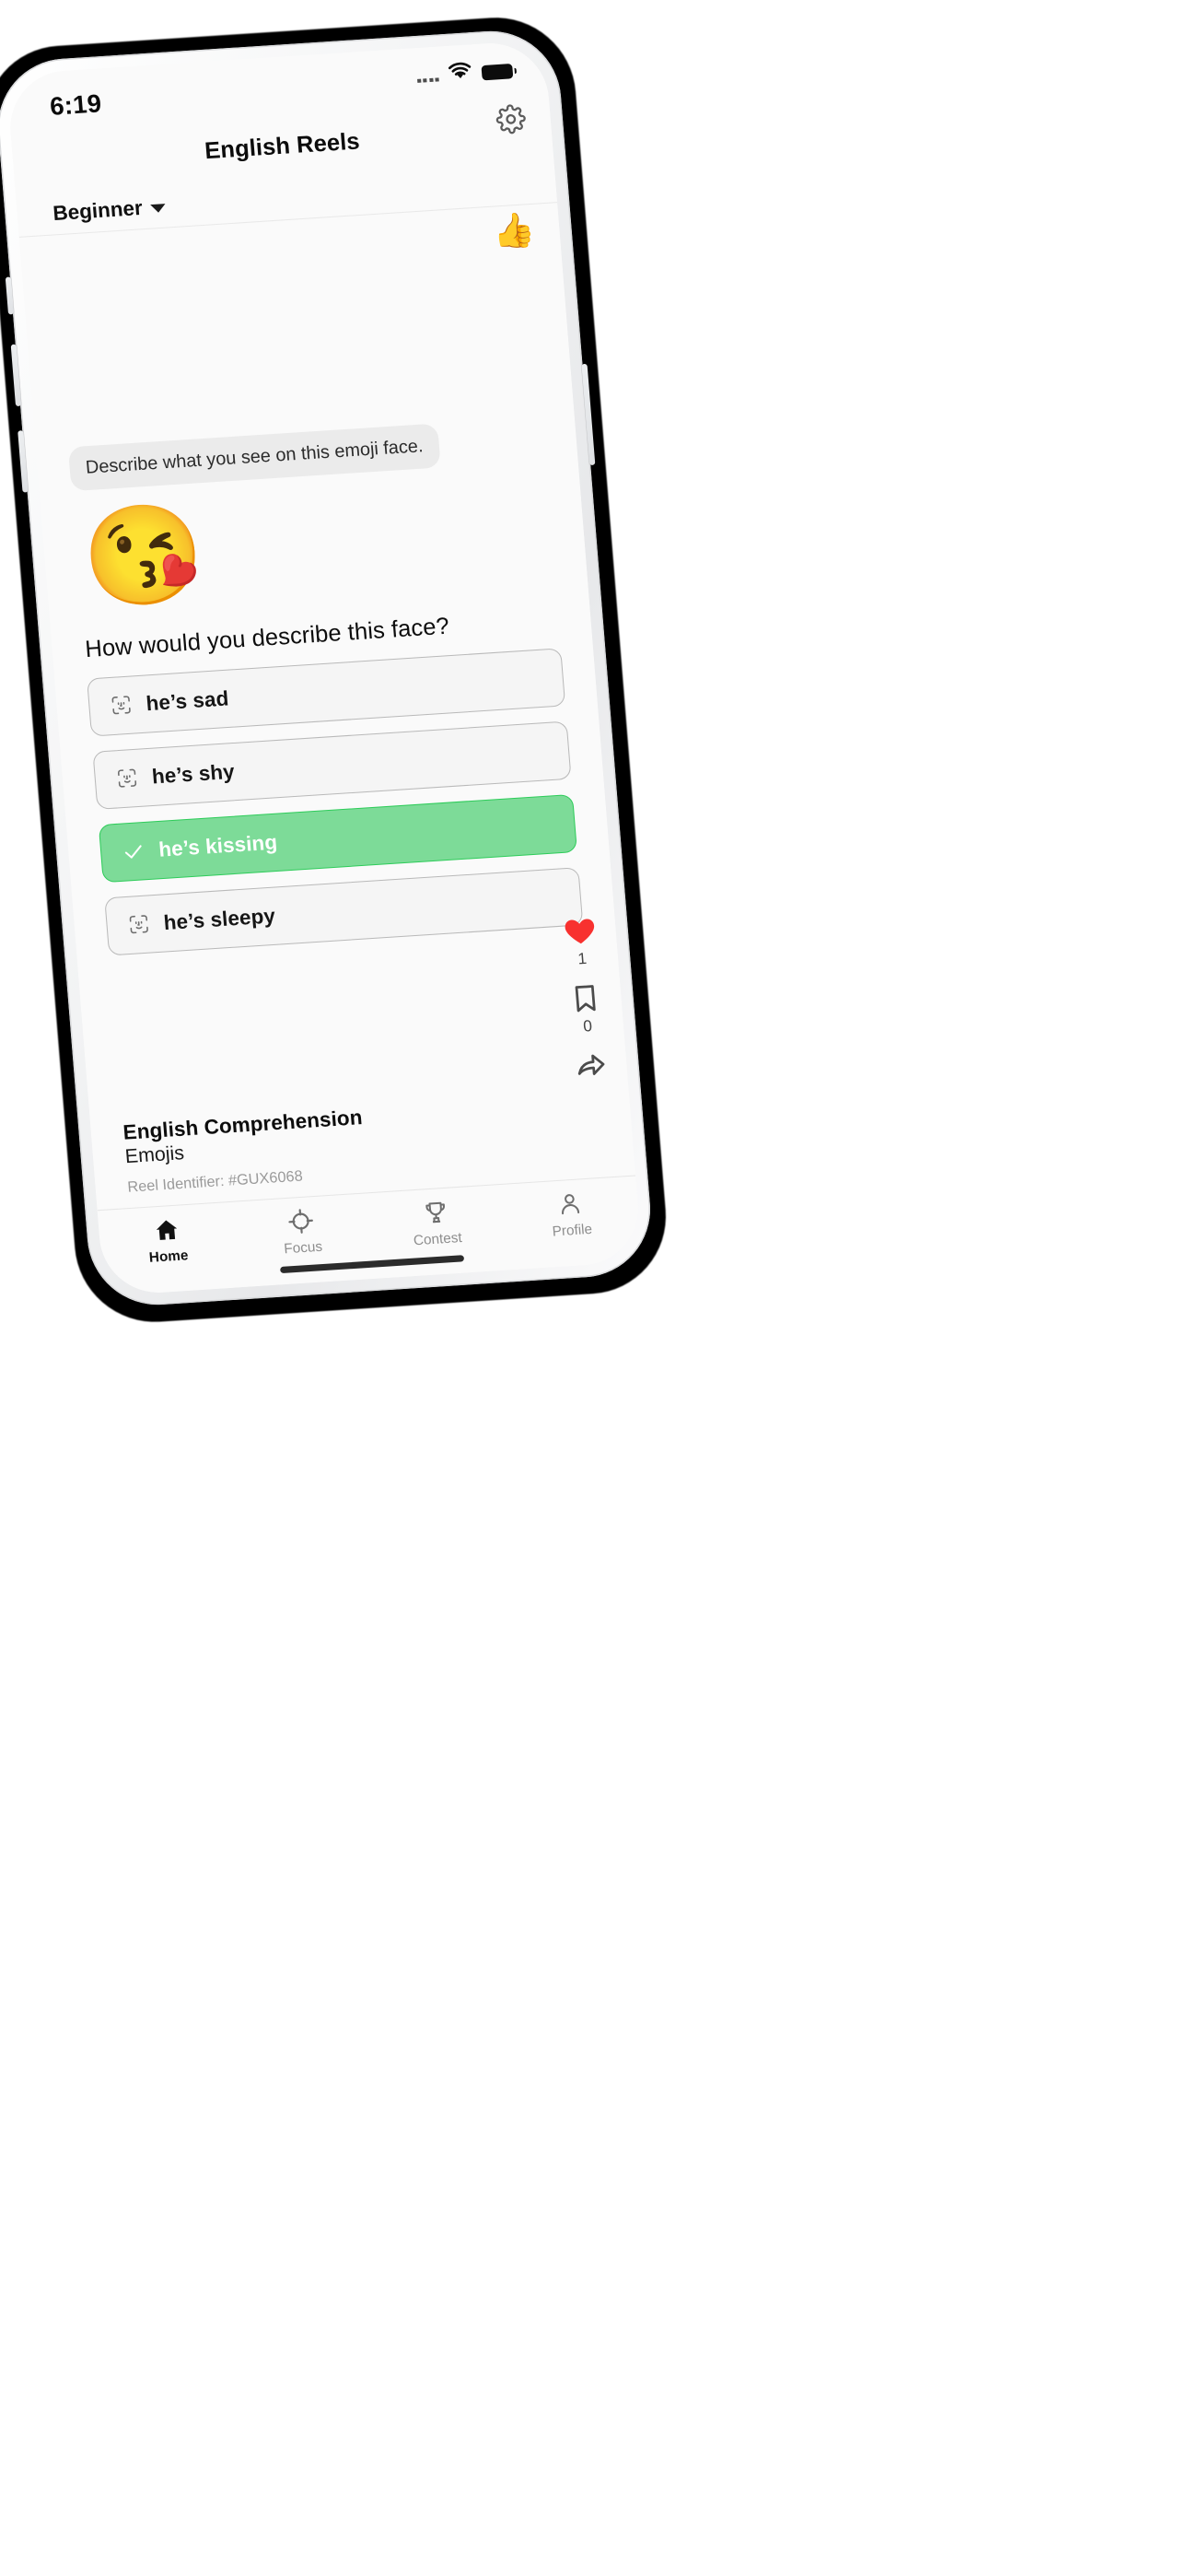 The width and height of the screenshot is (1188, 2576). I want to click on share-action, so click(591, 1065).